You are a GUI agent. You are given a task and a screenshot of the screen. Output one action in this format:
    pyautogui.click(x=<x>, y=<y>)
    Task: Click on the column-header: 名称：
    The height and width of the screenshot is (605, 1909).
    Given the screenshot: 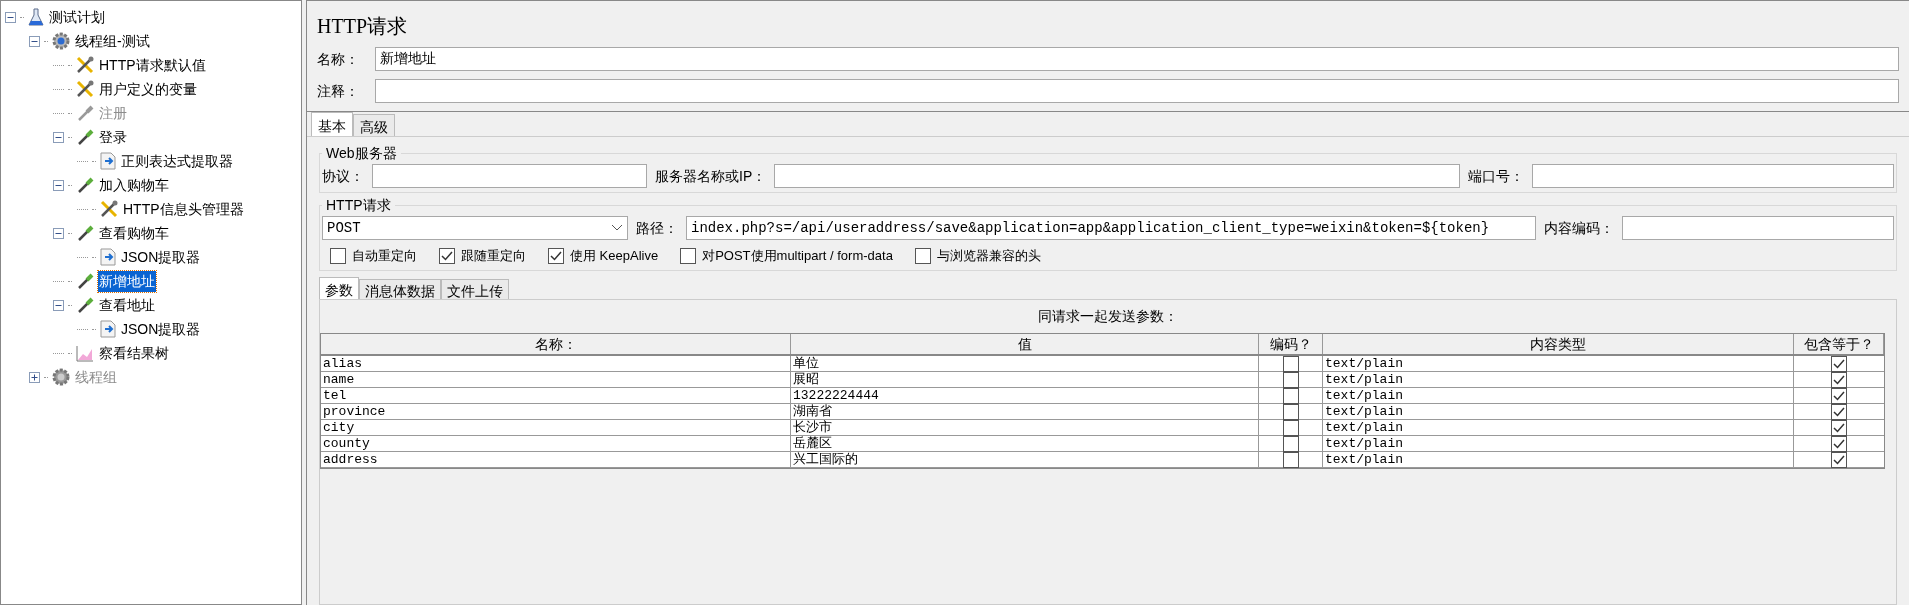 What is the action you would take?
    pyautogui.click(x=556, y=343)
    